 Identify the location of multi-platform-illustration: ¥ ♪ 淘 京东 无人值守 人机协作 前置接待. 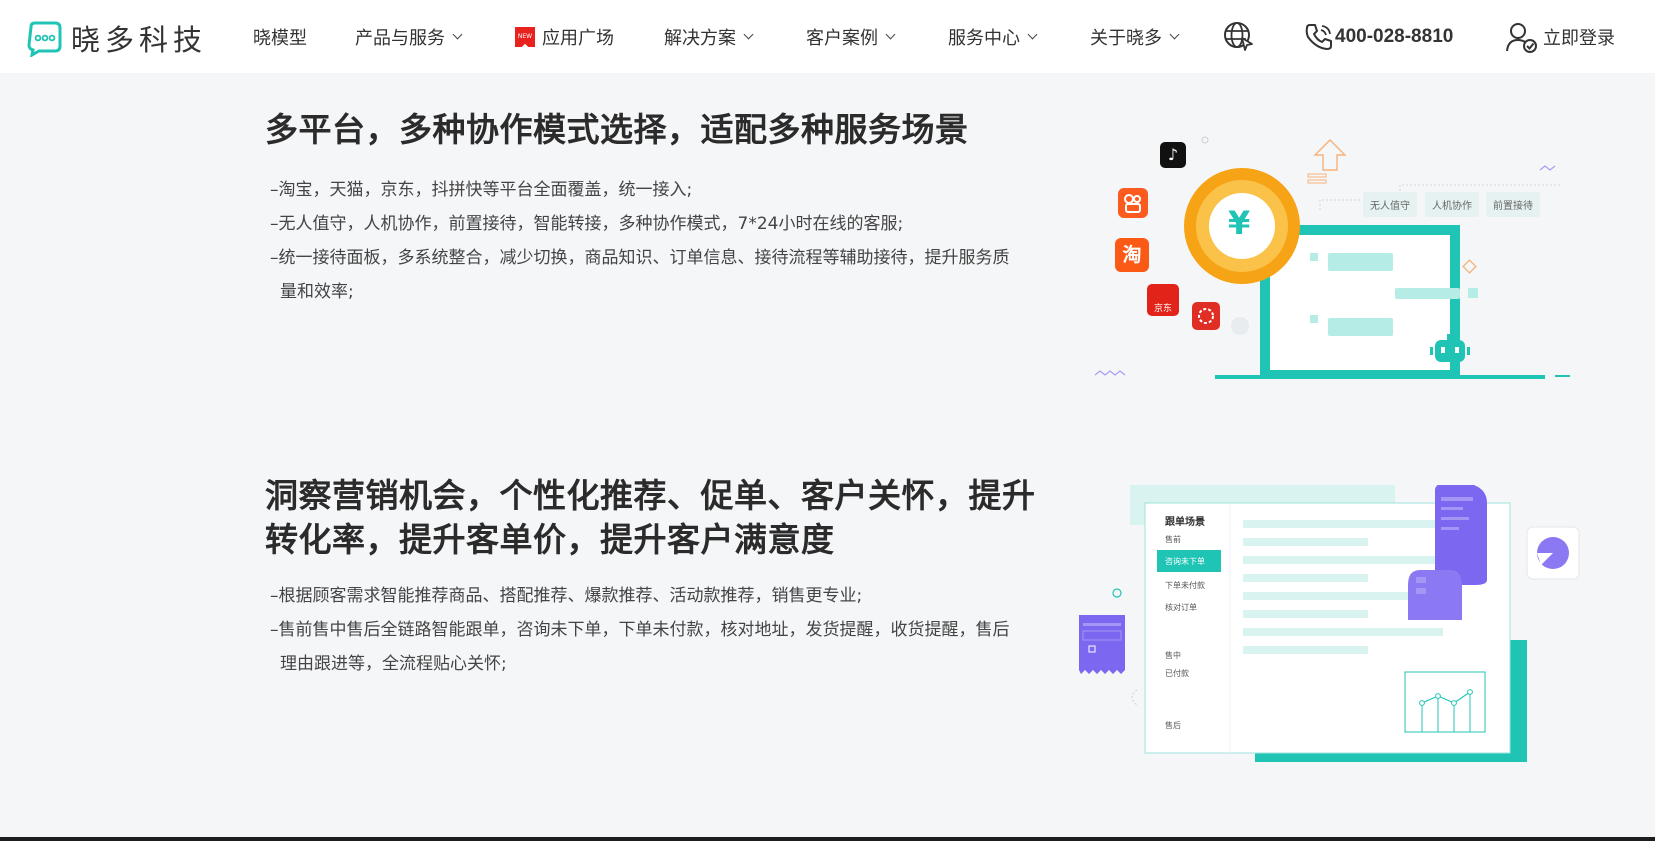
(1335, 257).